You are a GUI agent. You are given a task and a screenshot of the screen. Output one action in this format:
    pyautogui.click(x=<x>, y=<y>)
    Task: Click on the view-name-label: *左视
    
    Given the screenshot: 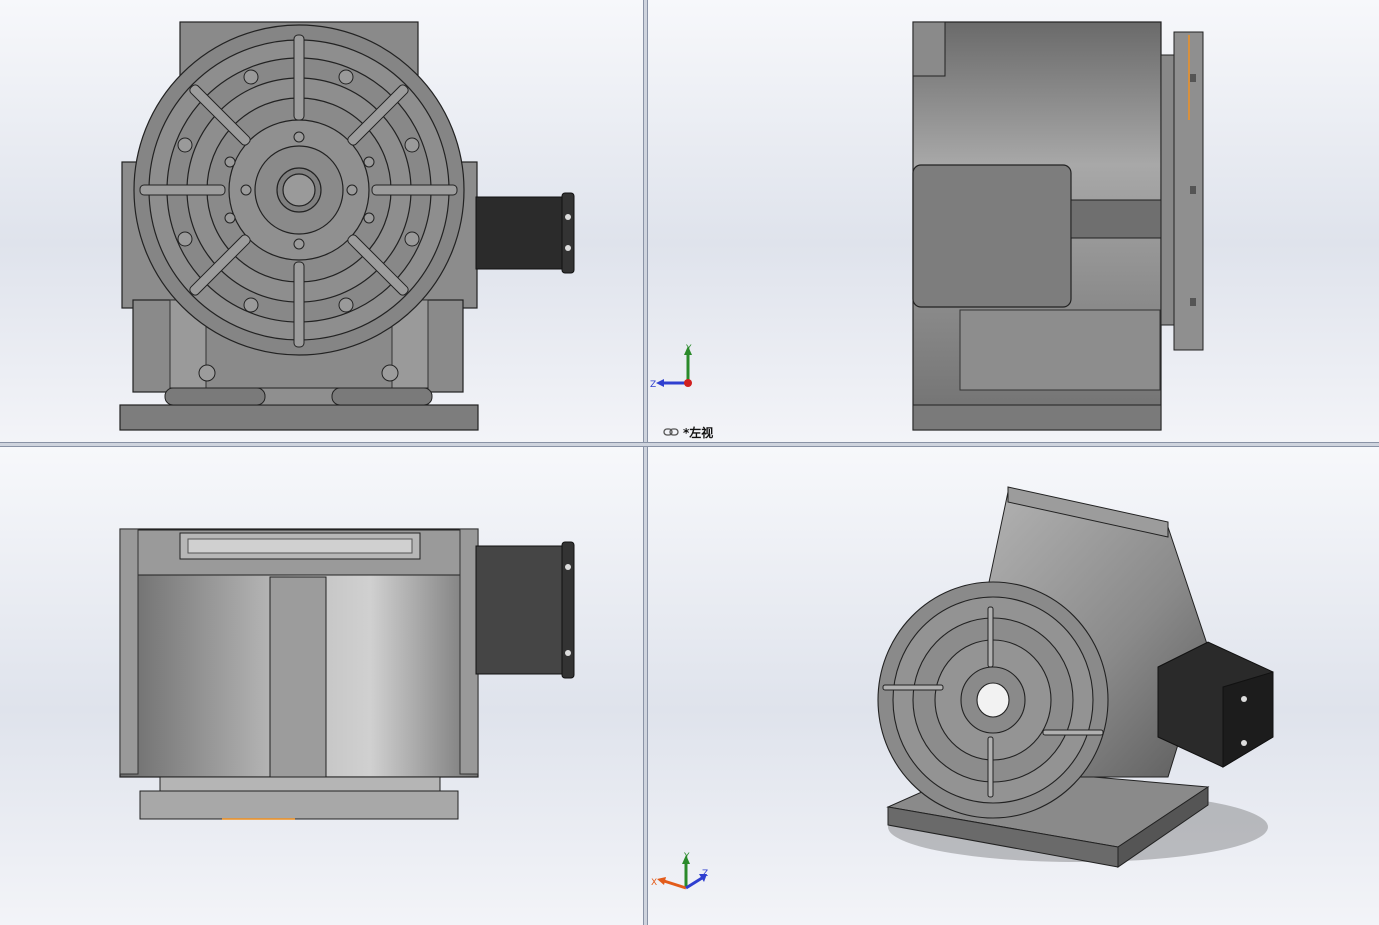 What is the action you would take?
    pyautogui.click(x=688, y=432)
    